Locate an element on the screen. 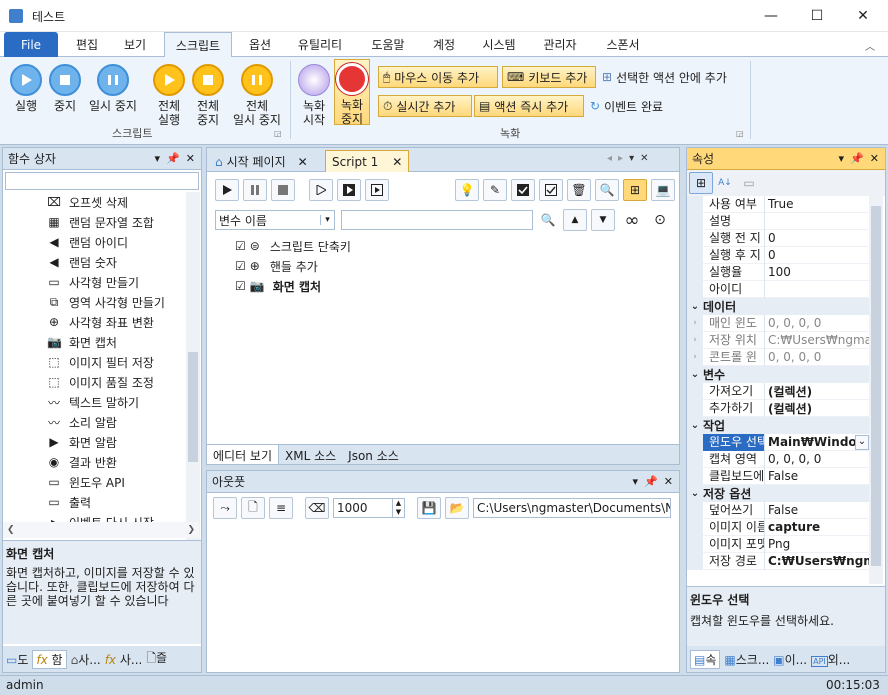 This screenshot has width=888, height=695. tab-admin: 관리자 is located at coordinates (560, 44).